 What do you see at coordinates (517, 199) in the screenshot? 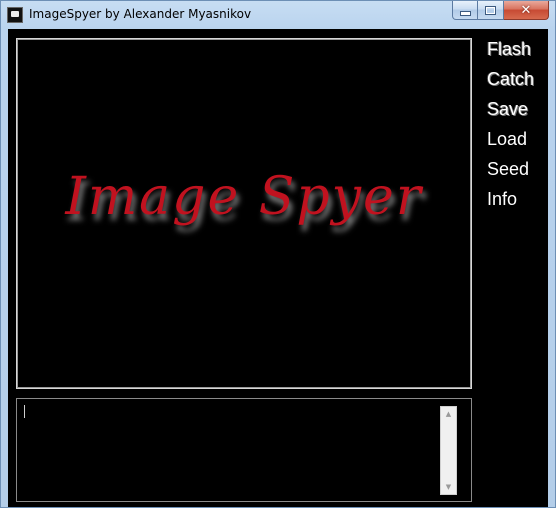
I see `info-button: Info` at bounding box center [517, 199].